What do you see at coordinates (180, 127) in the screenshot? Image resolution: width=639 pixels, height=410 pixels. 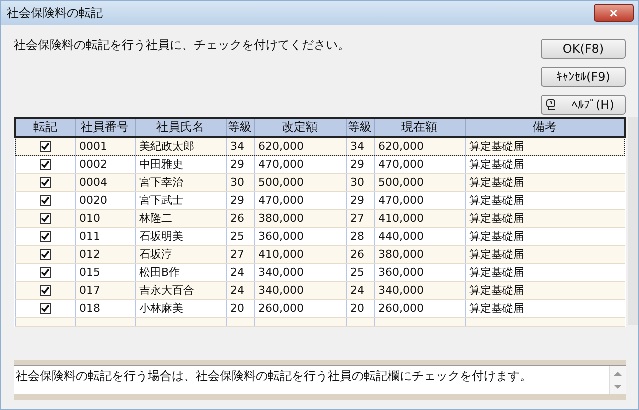 I see `column-header: 社員氏名` at bounding box center [180, 127].